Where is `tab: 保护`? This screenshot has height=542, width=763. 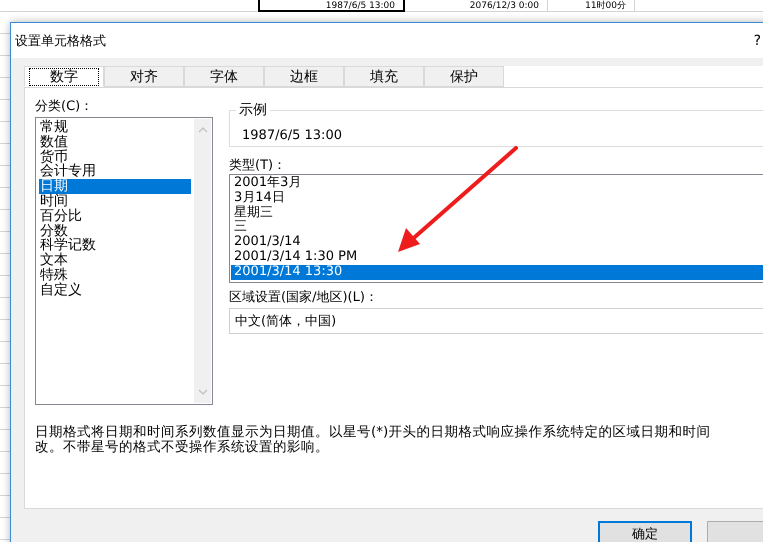 tab: 保护 is located at coordinates (464, 76).